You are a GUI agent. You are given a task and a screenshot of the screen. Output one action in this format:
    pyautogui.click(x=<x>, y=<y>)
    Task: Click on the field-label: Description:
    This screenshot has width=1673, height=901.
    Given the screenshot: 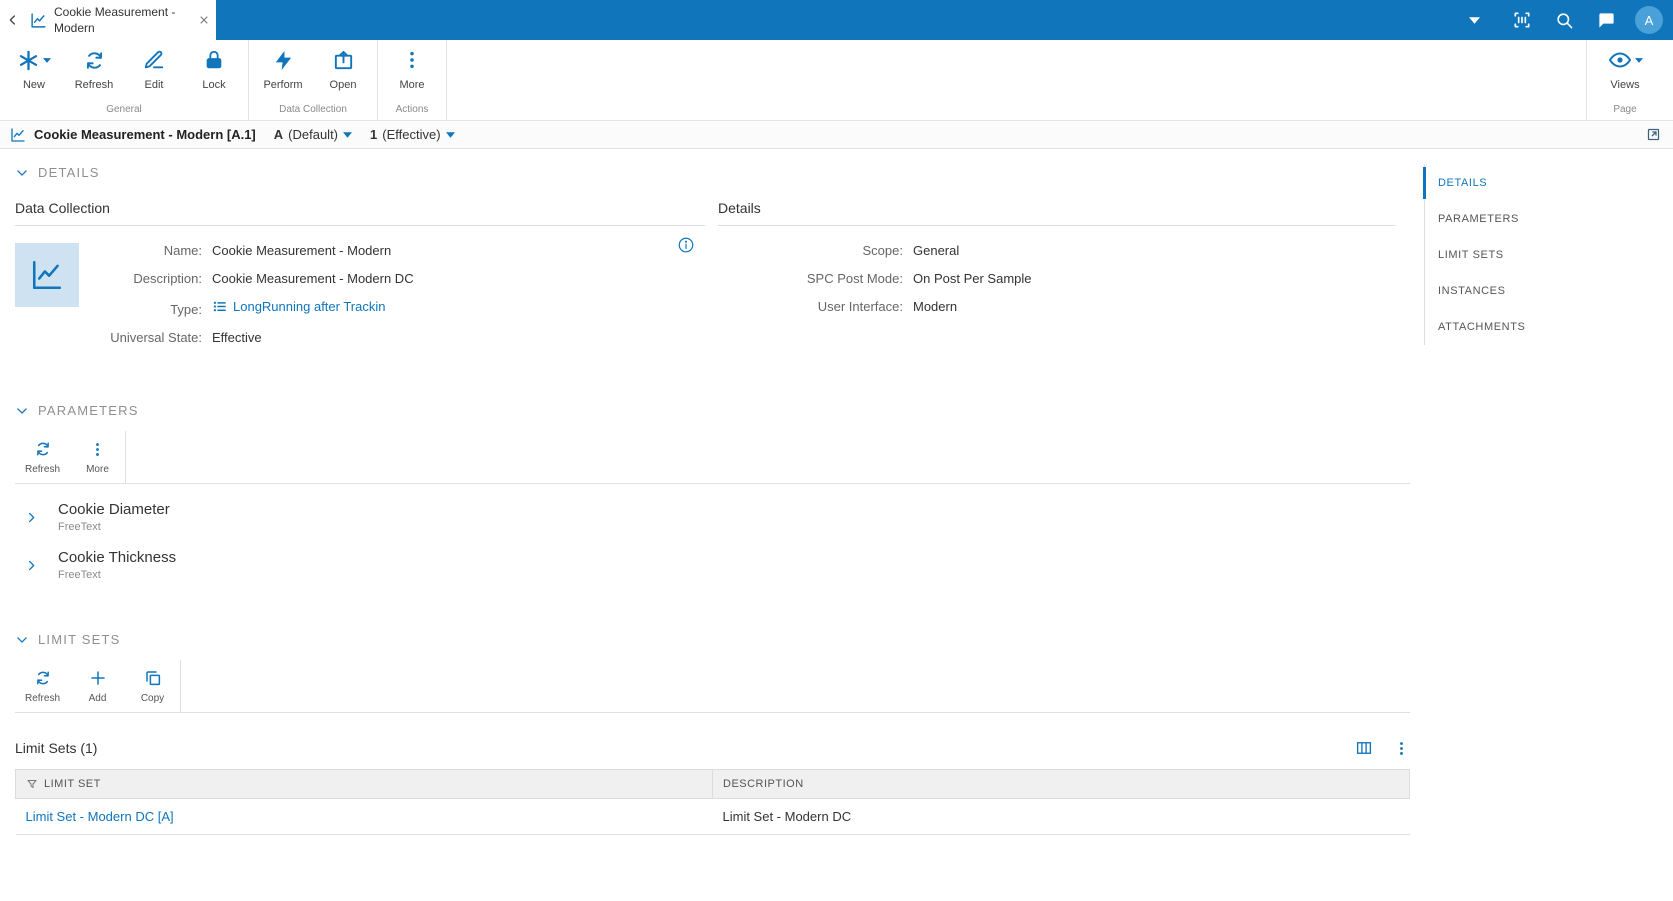 What is the action you would take?
    pyautogui.click(x=167, y=278)
    